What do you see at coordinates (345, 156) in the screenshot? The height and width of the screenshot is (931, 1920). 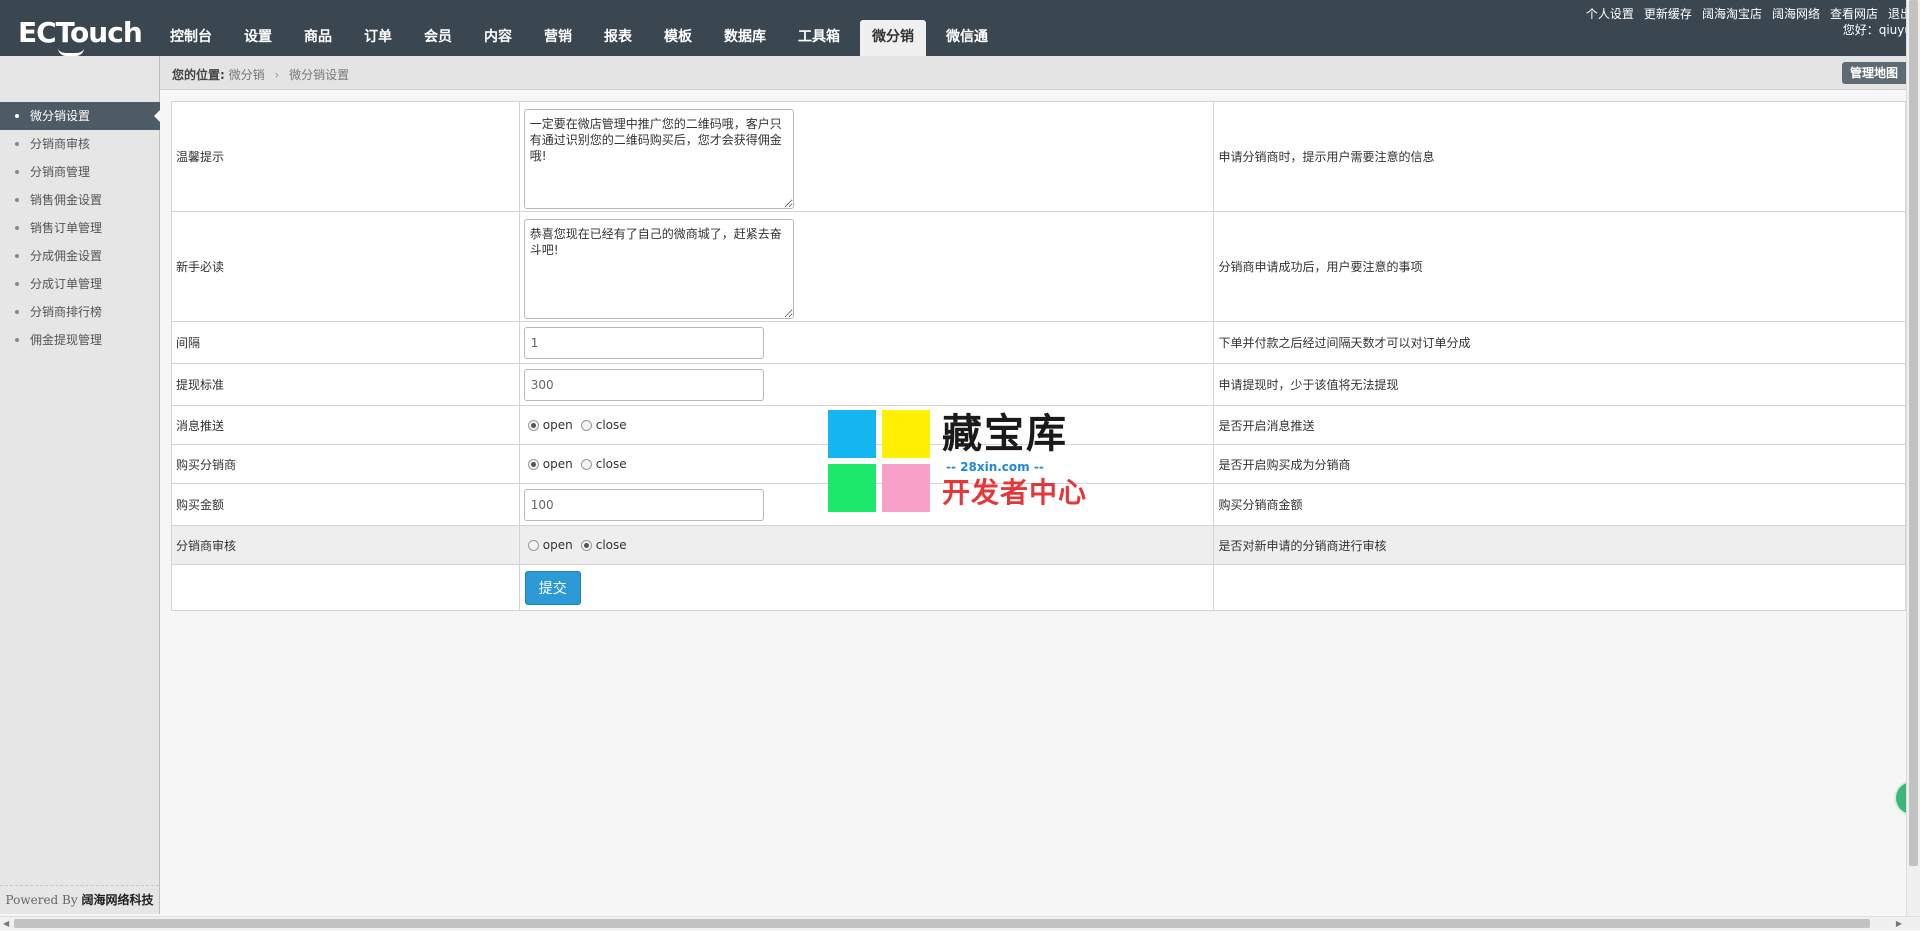 I see `row-label: 温馨提示` at bounding box center [345, 156].